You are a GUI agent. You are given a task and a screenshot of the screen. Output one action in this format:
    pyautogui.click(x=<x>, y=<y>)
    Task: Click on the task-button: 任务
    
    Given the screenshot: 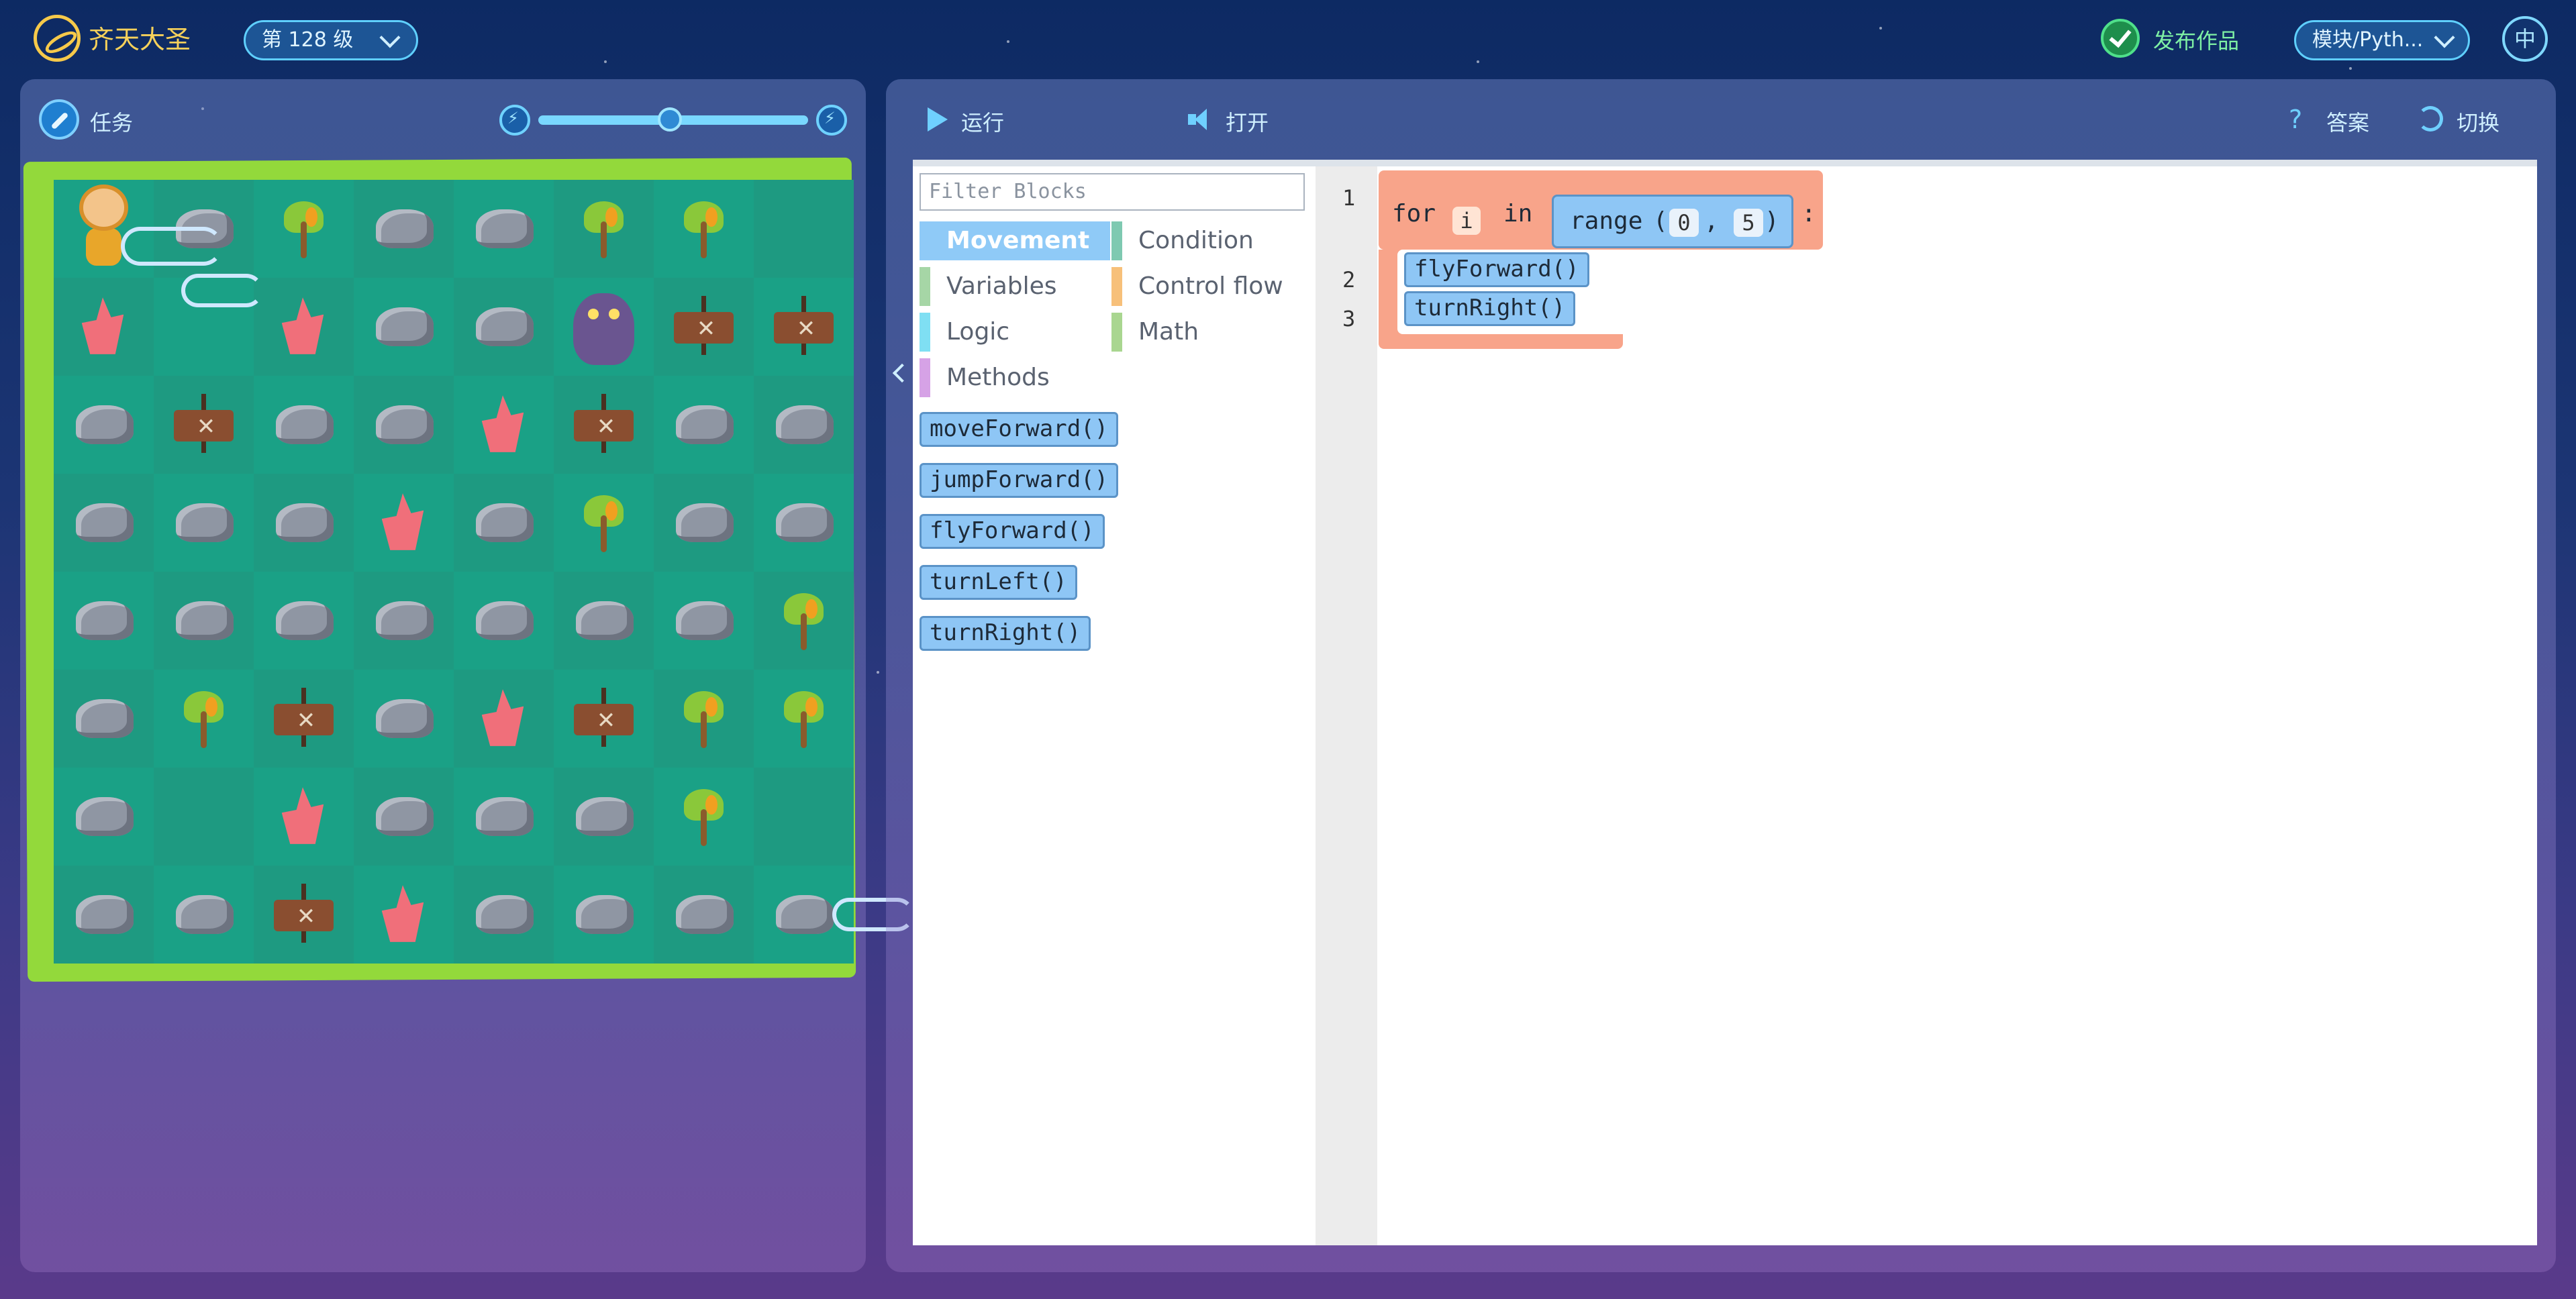 What is the action you would take?
    pyautogui.click(x=111, y=121)
    